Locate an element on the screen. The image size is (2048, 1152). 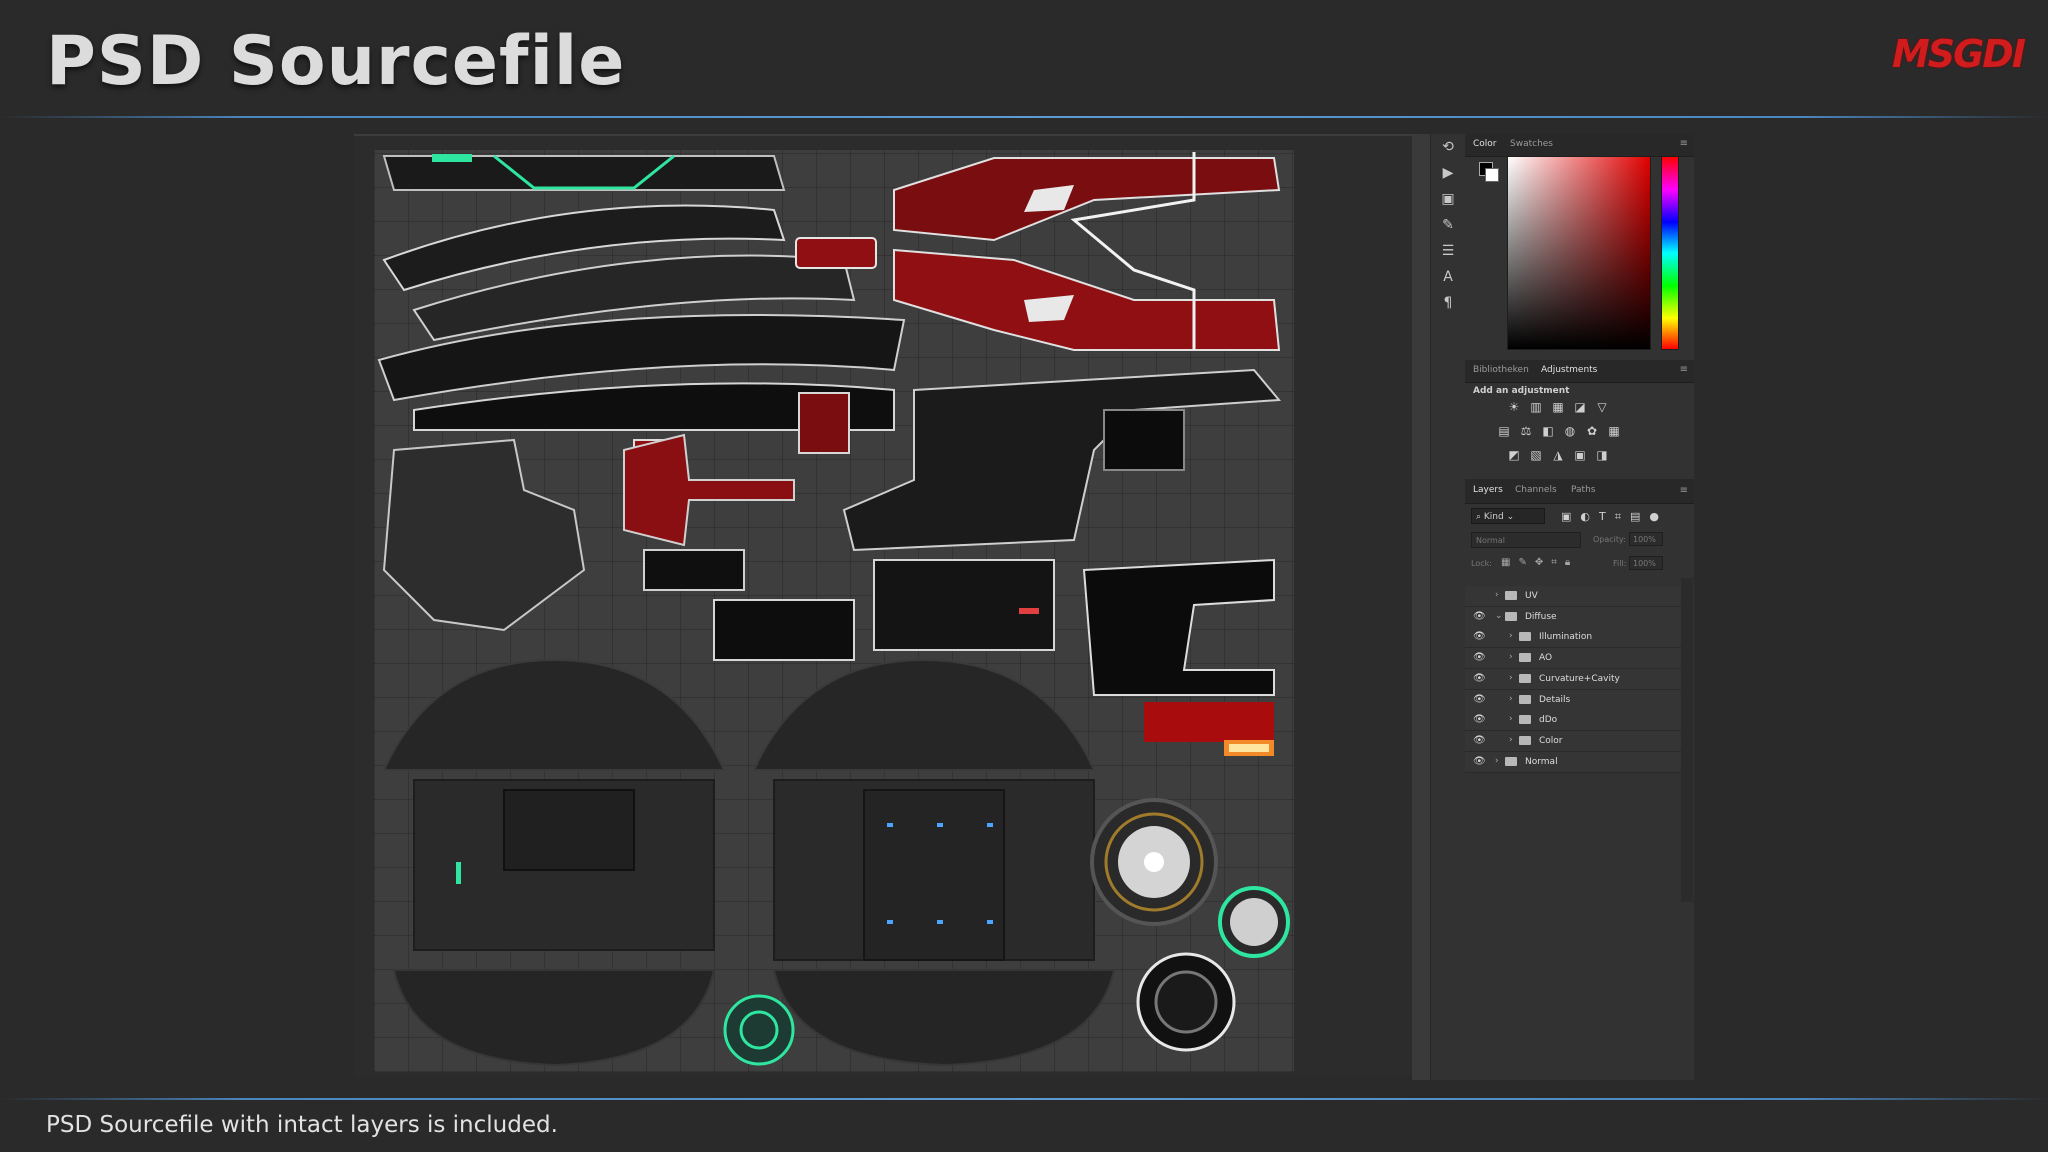
layers-panel-header: Layers Channels Paths ≡ is located at coordinates (1579, 491).